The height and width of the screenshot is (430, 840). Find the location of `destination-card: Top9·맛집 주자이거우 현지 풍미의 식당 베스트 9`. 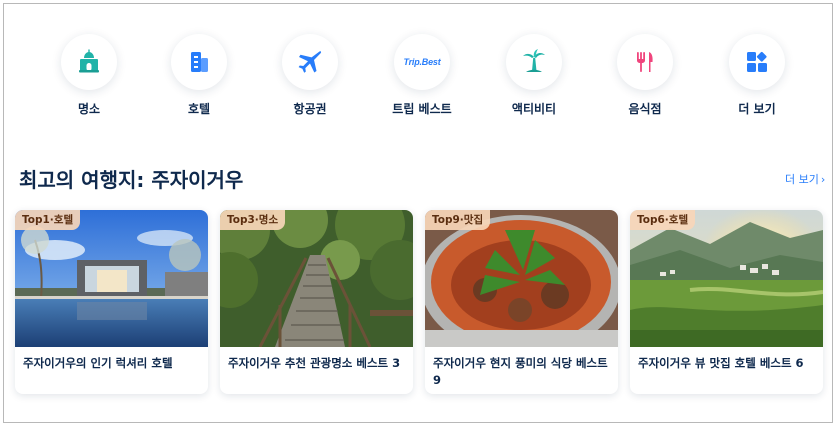

destination-card: Top9·맛집 주자이거우 현지 풍미의 식당 베스트 9 is located at coordinates (521, 302).